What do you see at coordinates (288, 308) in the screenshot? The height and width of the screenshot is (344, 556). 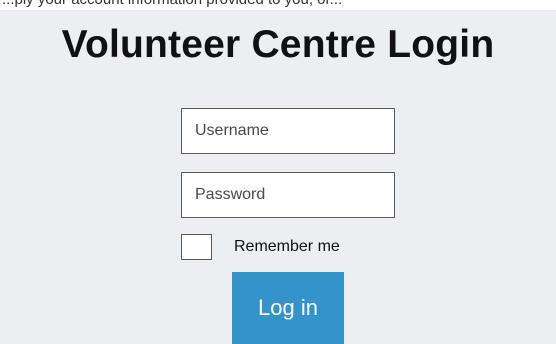 I see `login-button: Log in` at bounding box center [288, 308].